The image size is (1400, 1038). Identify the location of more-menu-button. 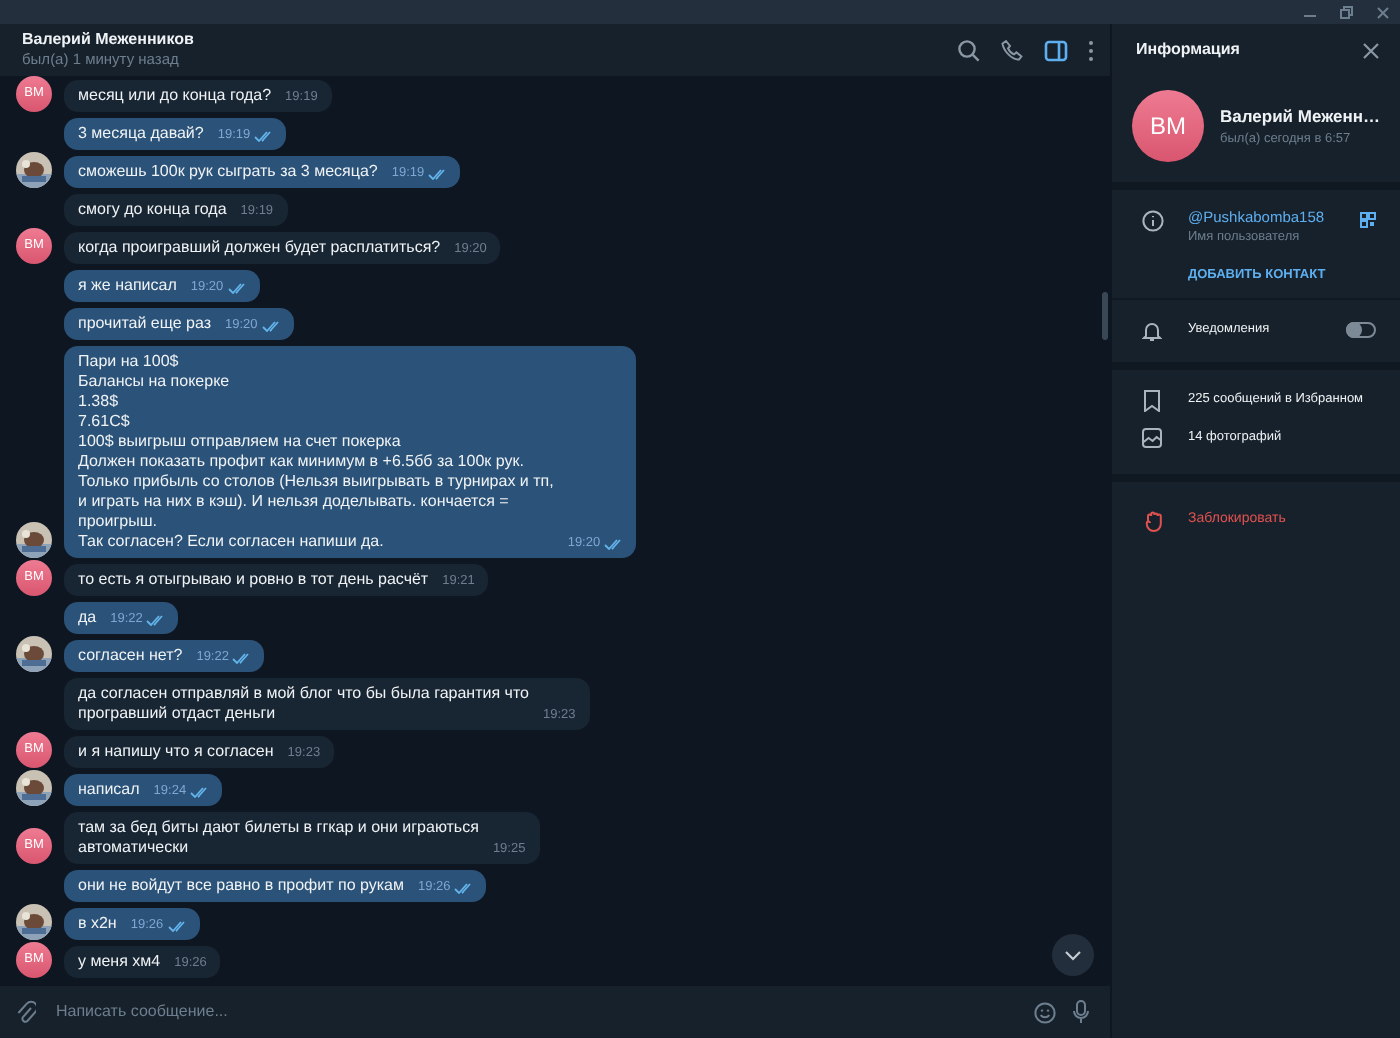
(1090, 50).